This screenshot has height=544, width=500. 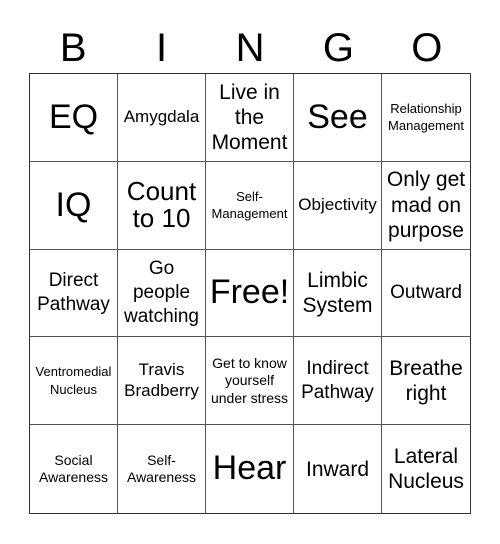 What do you see at coordinates (426, 294) in the screenshot?
I see `bingo-cell: Outward` at bounding box center [426, 294].